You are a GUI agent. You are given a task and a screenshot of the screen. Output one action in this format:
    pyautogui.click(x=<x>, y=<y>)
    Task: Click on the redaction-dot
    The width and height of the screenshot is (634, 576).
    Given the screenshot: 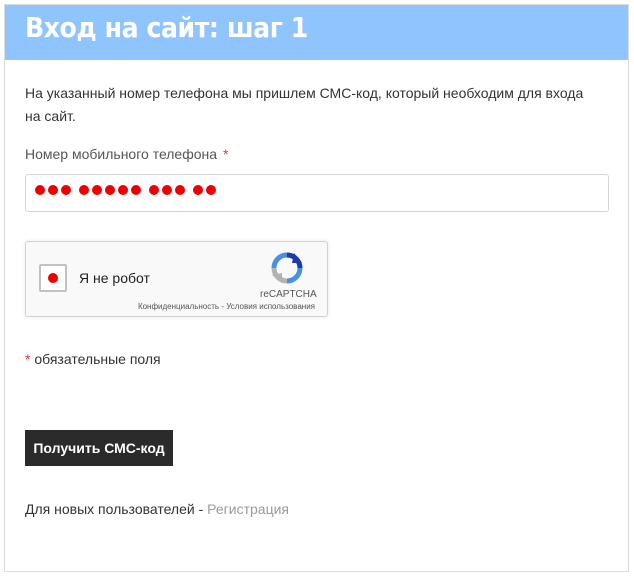 What is the action you would take?
    pyautogui.click(x=53, y=278)
    